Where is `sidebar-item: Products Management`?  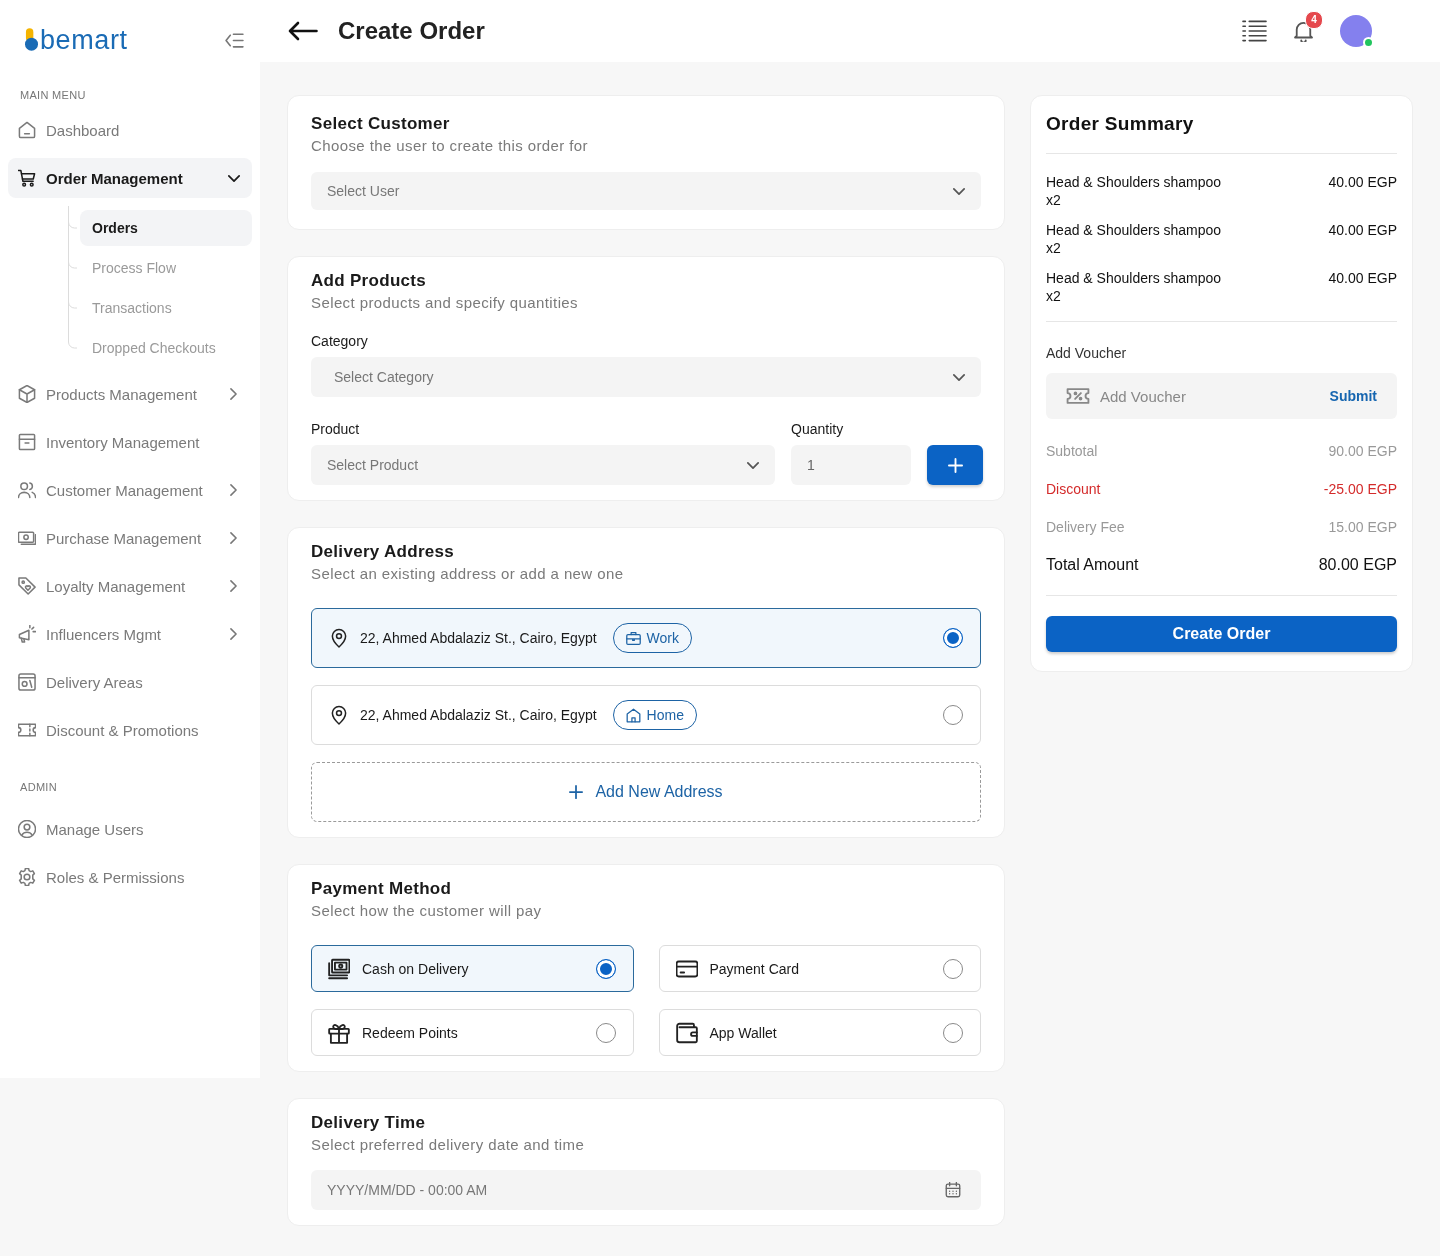
sidebar-item: Products Management is located at coordinates (130, 394).